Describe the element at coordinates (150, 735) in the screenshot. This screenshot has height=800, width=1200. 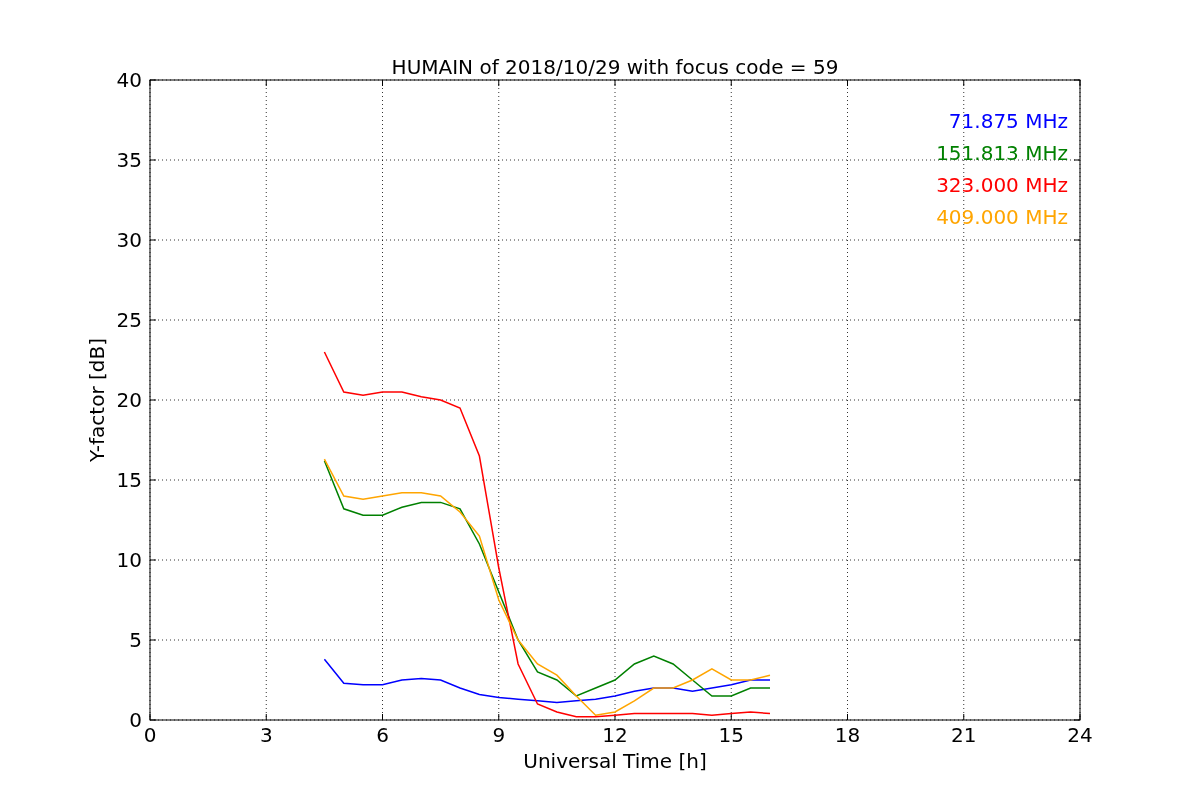
I see `x-tick-label: 0` at that location.